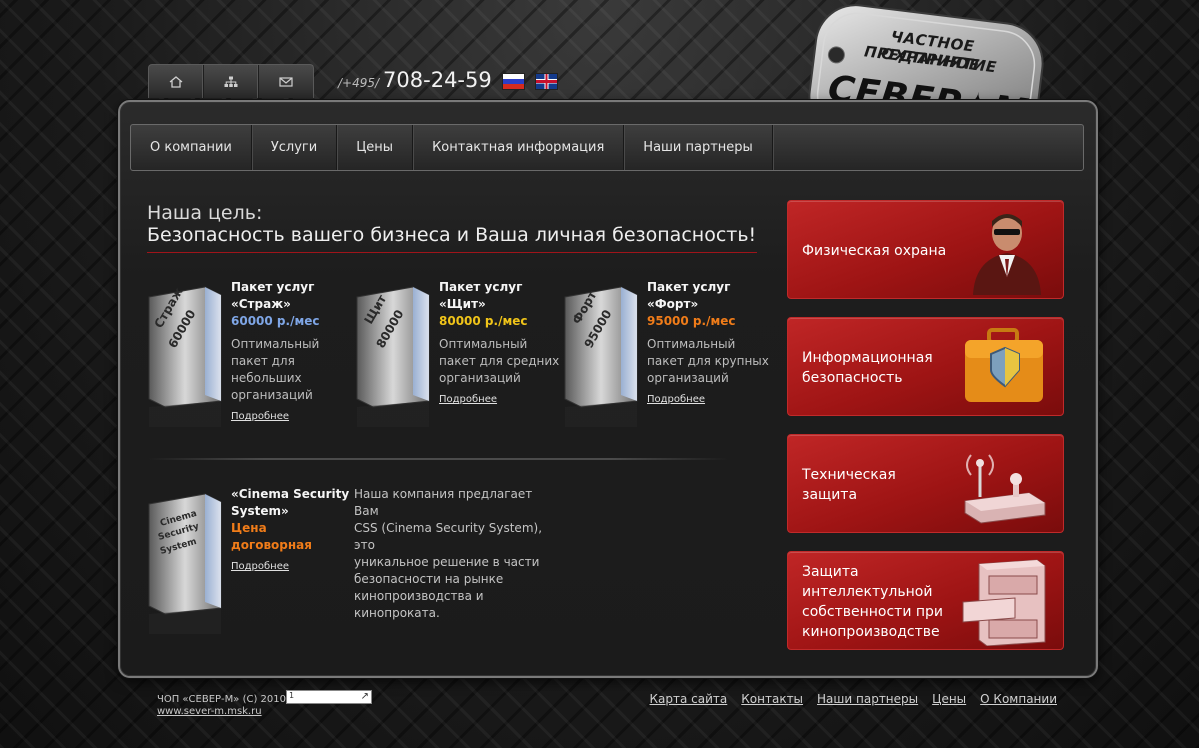  I want to click on briefcase-shield-icon, so click(1004, 365).